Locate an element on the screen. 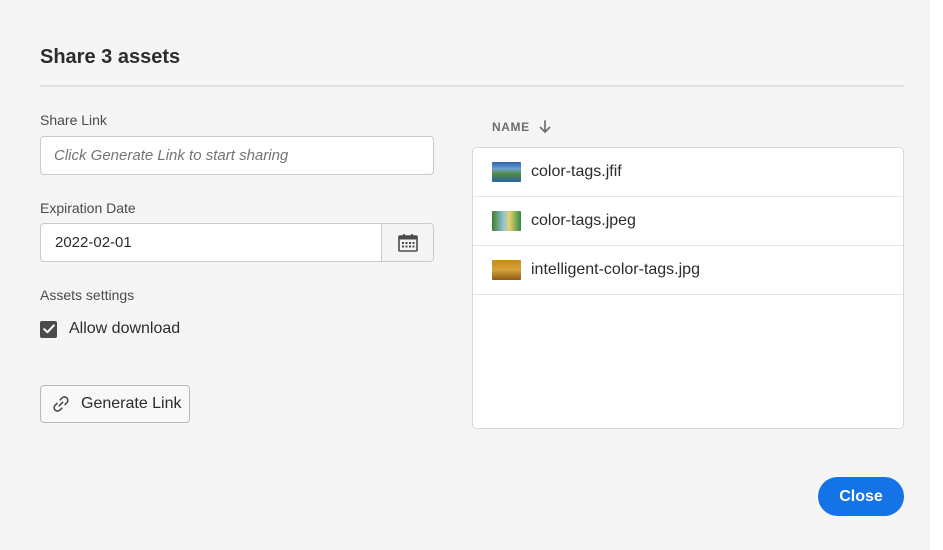 Image resolution: width=943 pixels, height=550 pixels. generate-link-label: Generate Link is located at coordinates (131, 403).